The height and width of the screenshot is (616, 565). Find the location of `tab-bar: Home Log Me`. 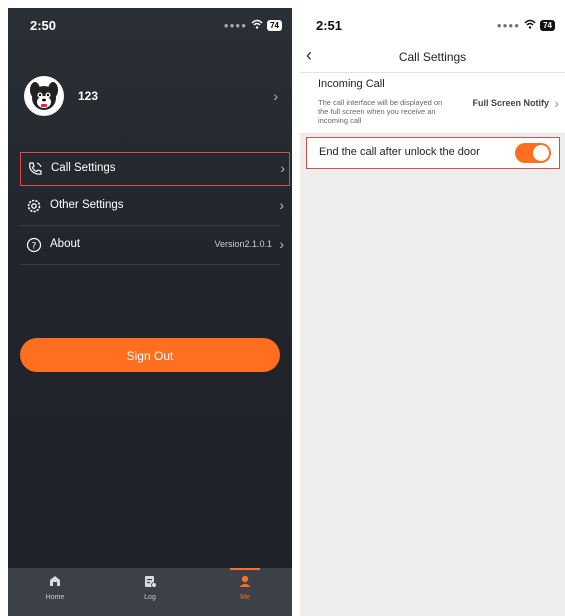

tab-bar: Home Log Me is located at coordinates (150, 592).